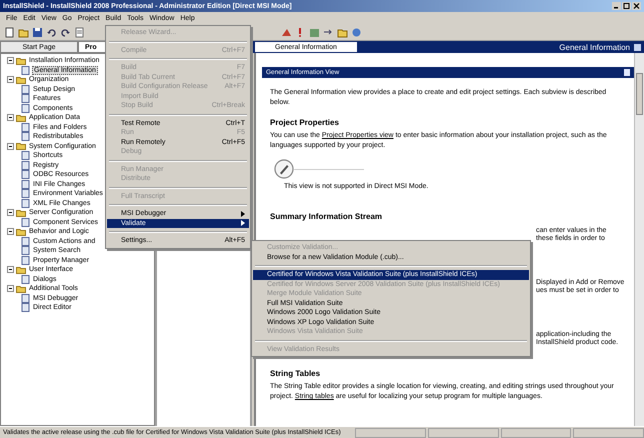  What do you see at coordinates (79, 32) in the screenshot?
I see `document-icon` at bounding box center [79, 32].